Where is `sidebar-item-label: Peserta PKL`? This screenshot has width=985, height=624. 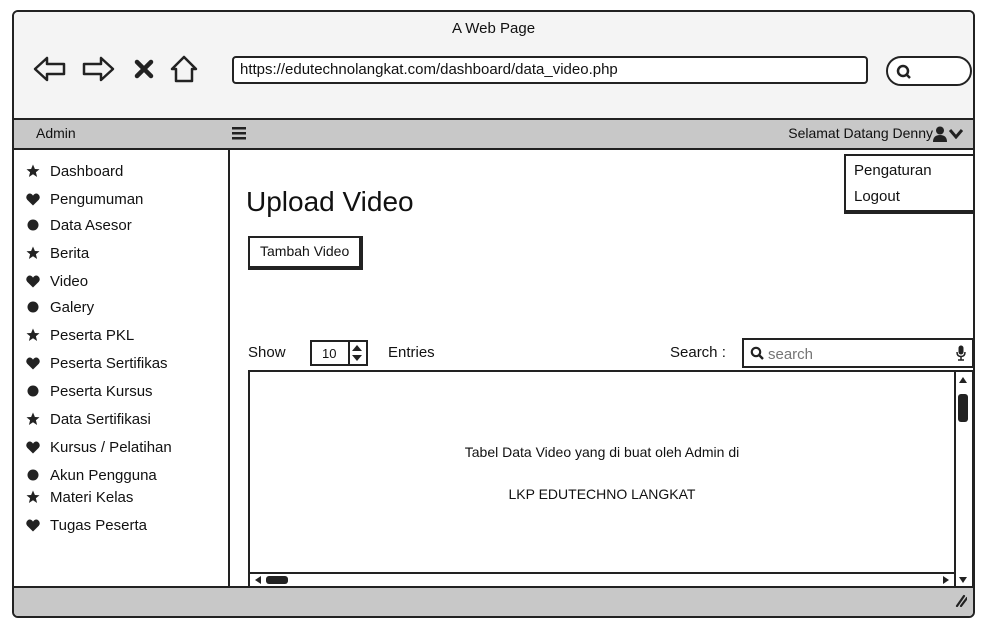
sidebar-item-label: Peserta PKL is located at coordinates (92, 335).